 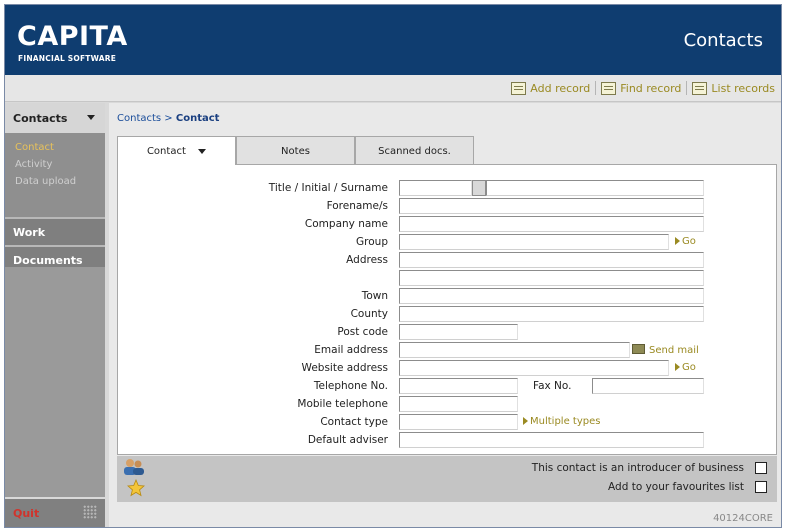 I want to click on group-go-link: Go, so click(x=685, y=241).